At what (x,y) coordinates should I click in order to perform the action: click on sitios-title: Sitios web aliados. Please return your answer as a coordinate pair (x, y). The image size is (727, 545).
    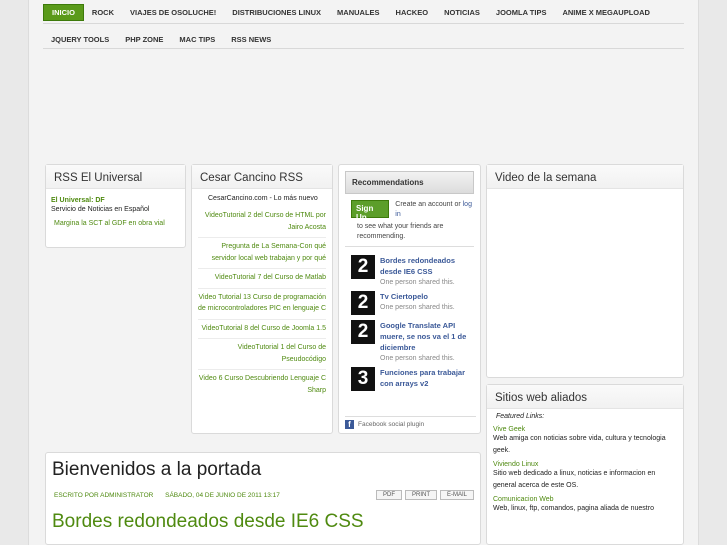
    Looking at the image, I should click on (585, 397).